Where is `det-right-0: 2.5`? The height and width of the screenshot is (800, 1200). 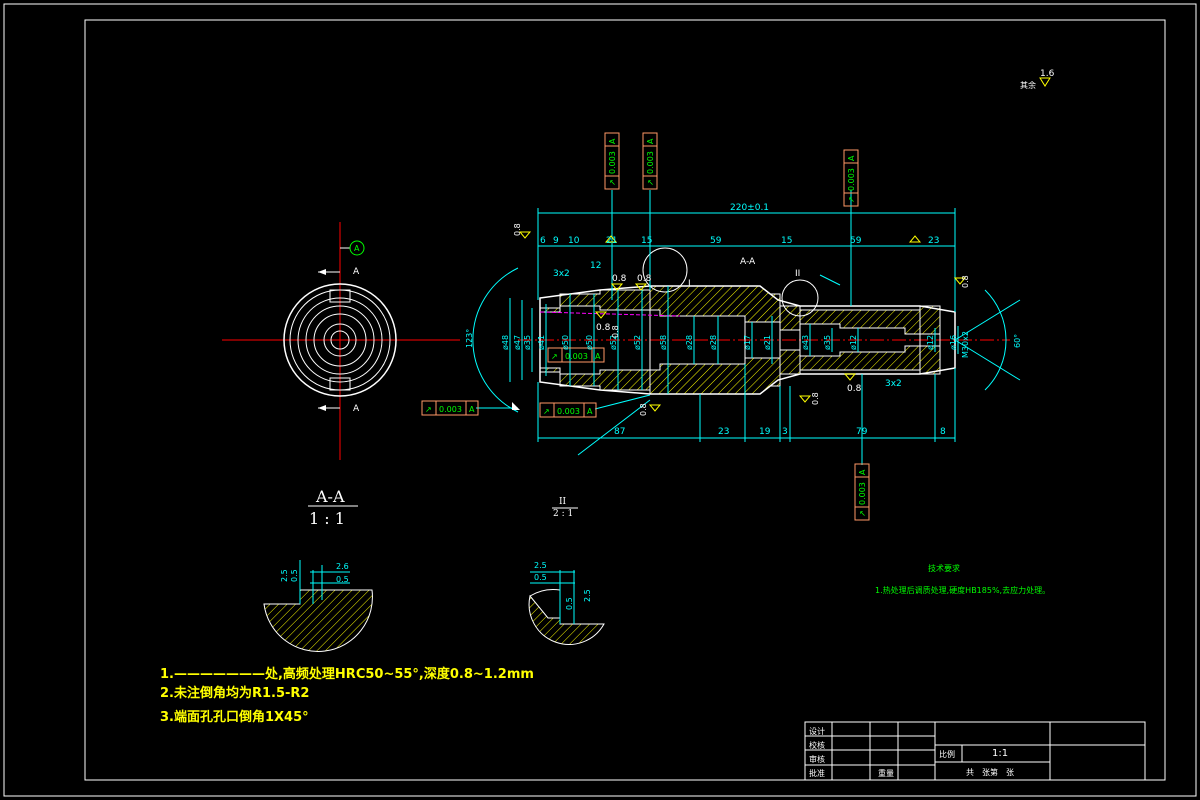
det-right-0: 2.5 is located at coordinates (540, 565).